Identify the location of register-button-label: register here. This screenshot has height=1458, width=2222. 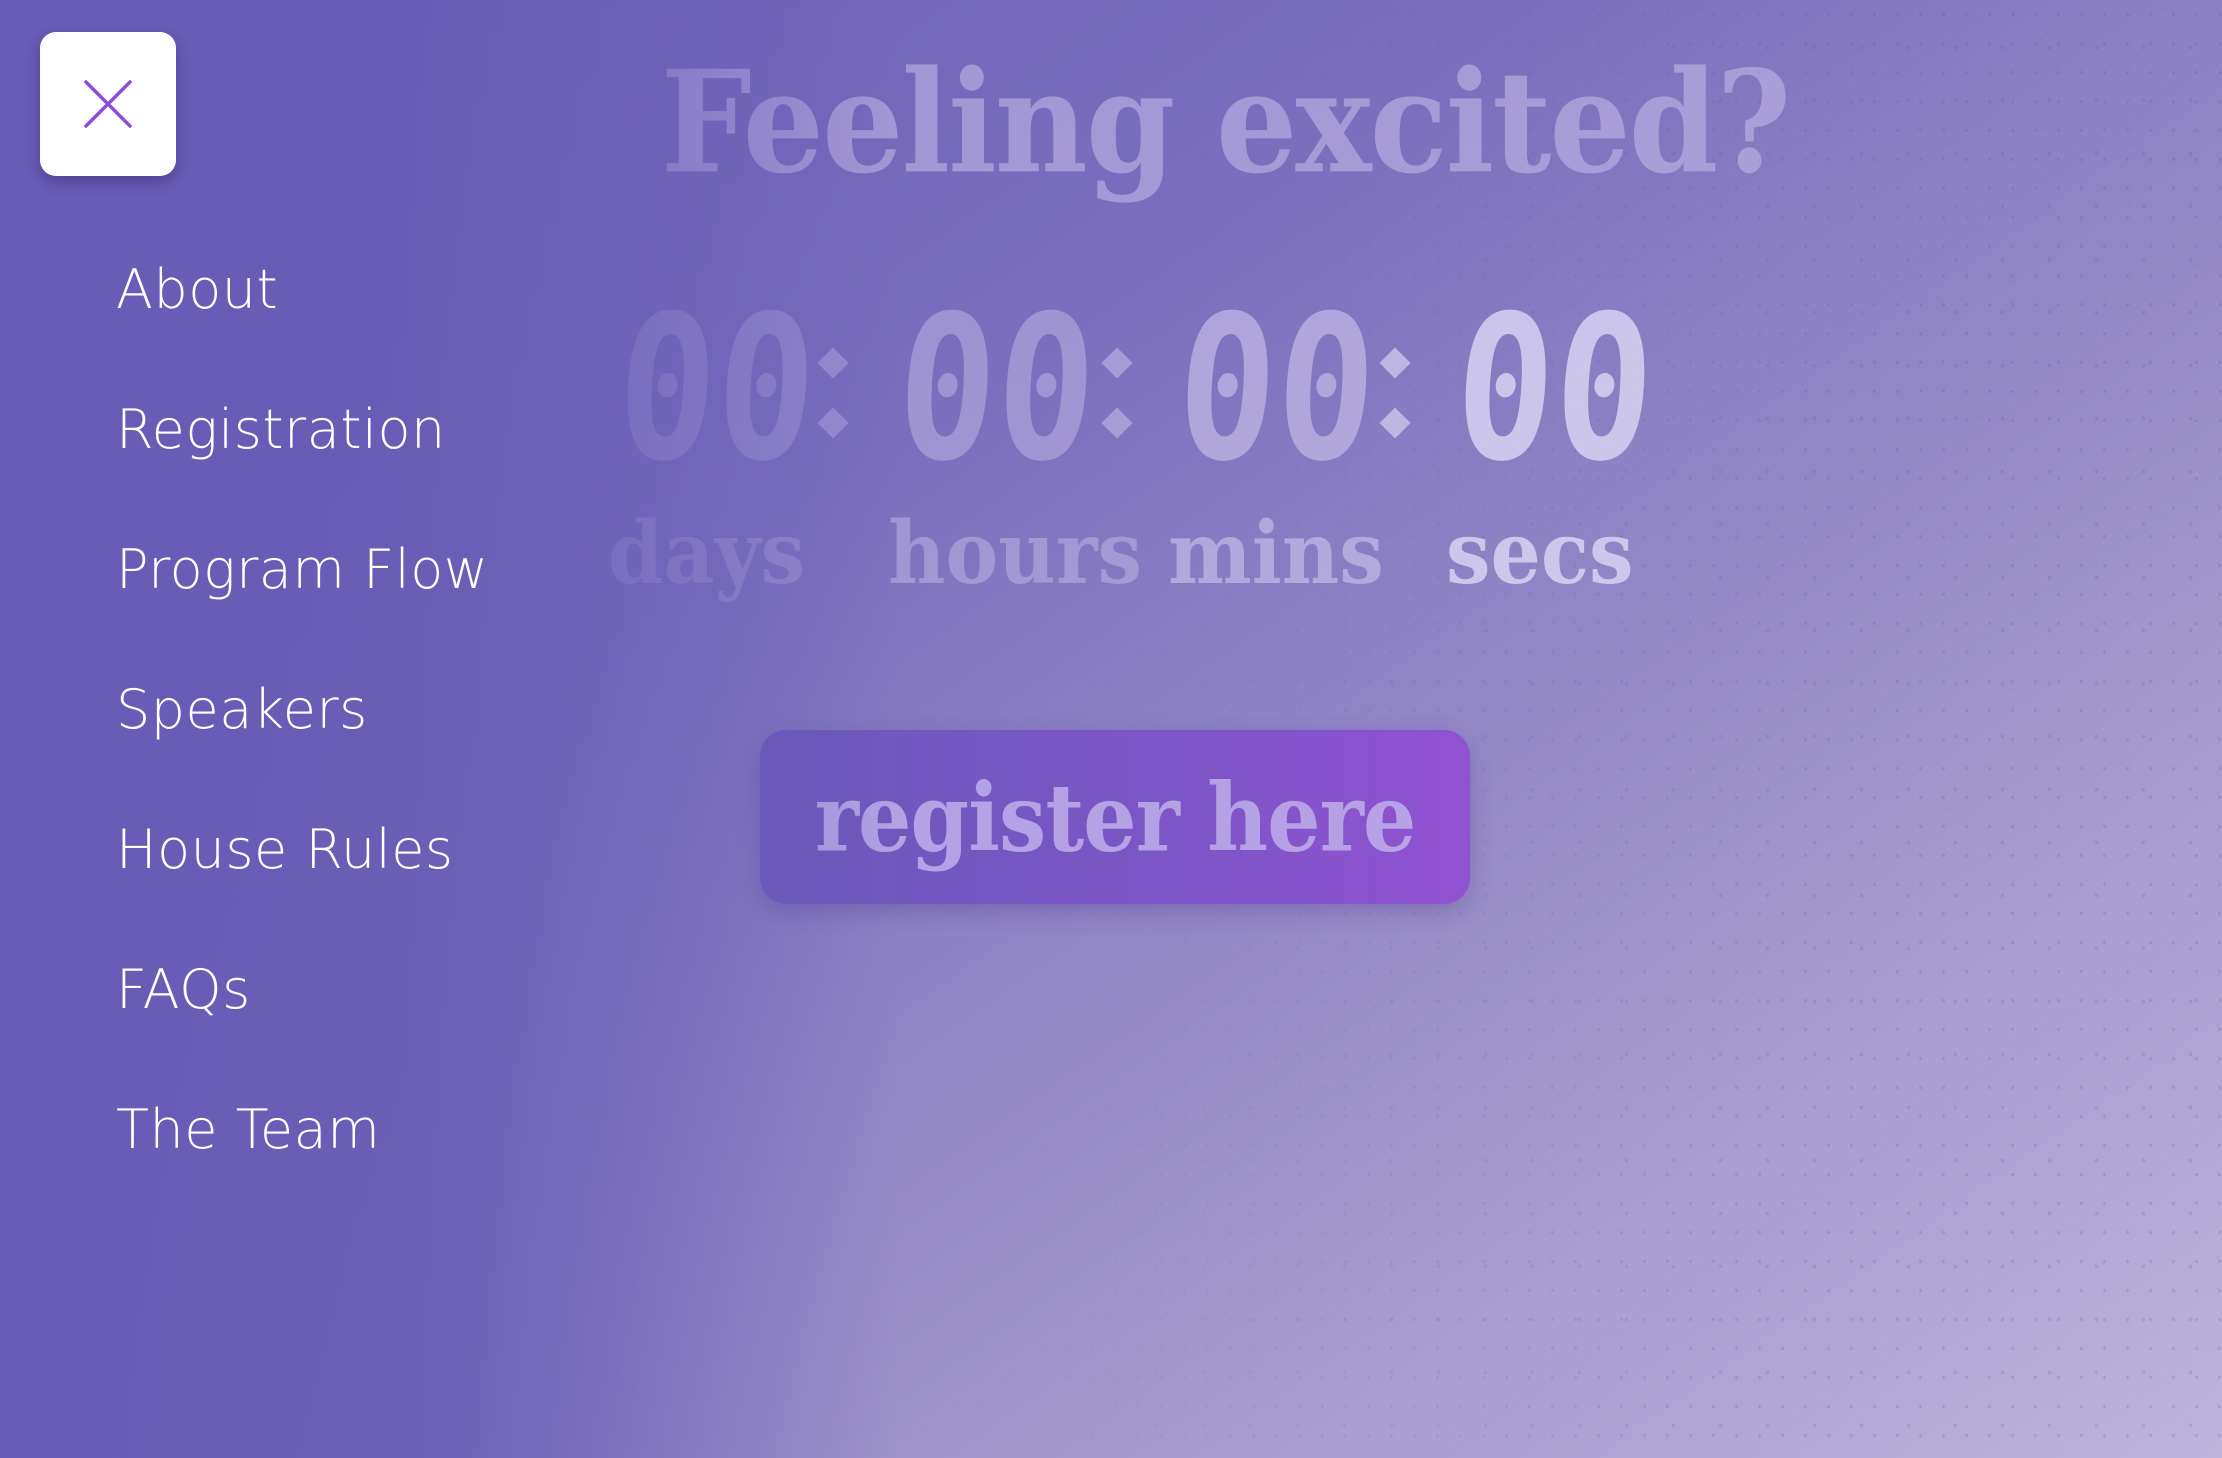
(1115, 817).